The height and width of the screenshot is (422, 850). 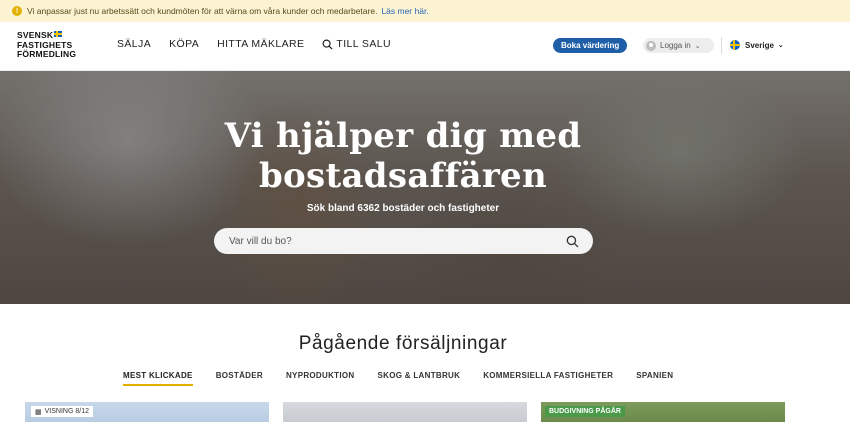 What do you see at coordinates (38, 412) in the screenshot?
I see `calendar-icon: ▦` at bounding box center [38, 412].